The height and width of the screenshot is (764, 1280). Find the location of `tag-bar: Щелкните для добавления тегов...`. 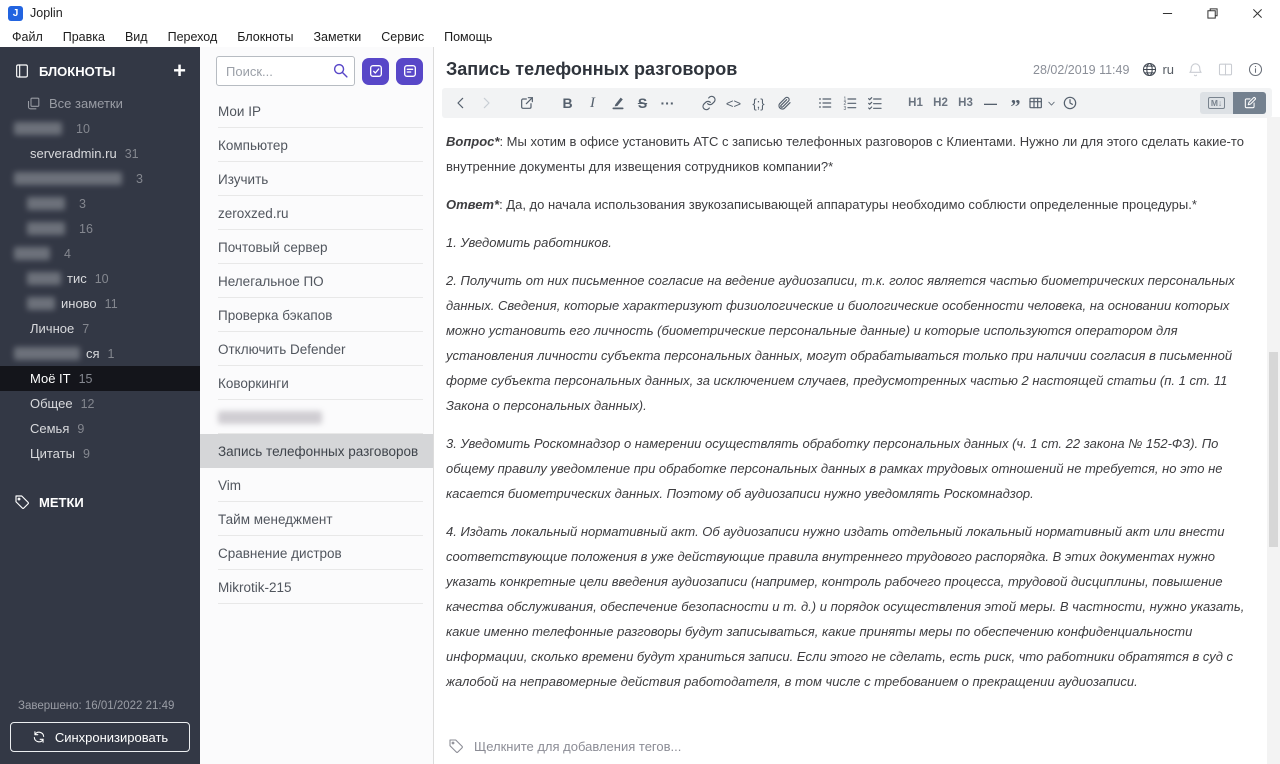

tag-bar: Щелкните для добавления тегов... is located at coordinates (857, 746).